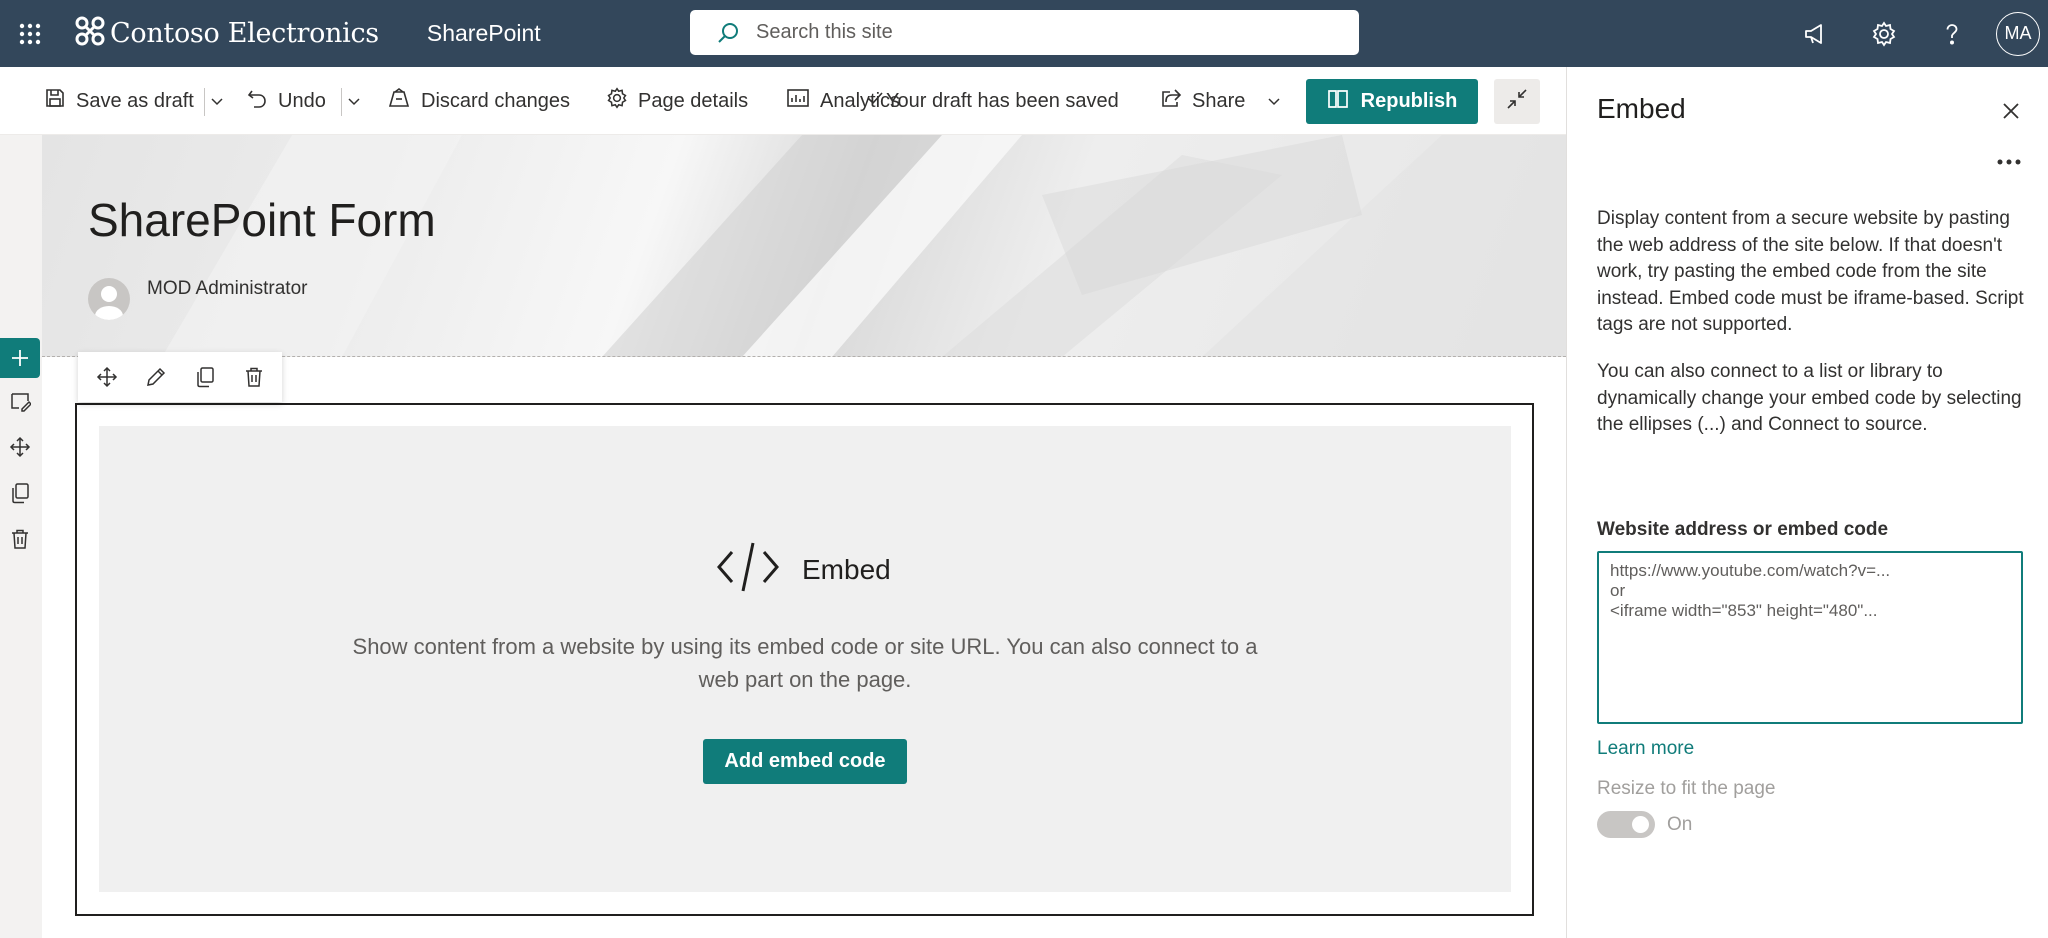 The height and width of the screenshot is (938, 2048). What do you see at coordinates (1641, 108) in the screenshot?
I see `pane-title: Embed` at bounding box center [1641, 108].